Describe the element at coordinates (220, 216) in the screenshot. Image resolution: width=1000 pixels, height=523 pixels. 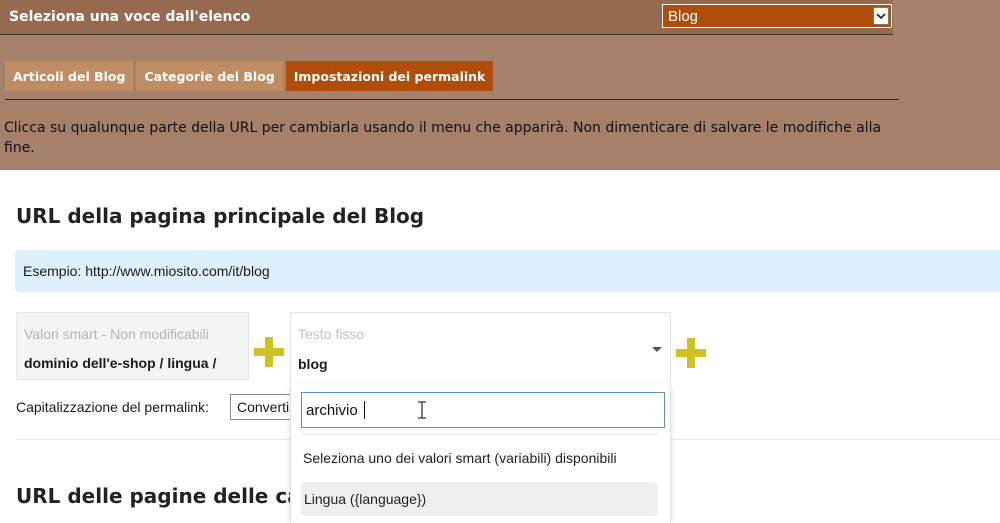
I see `section-title: URL della pagina principale del Blog` at that location.